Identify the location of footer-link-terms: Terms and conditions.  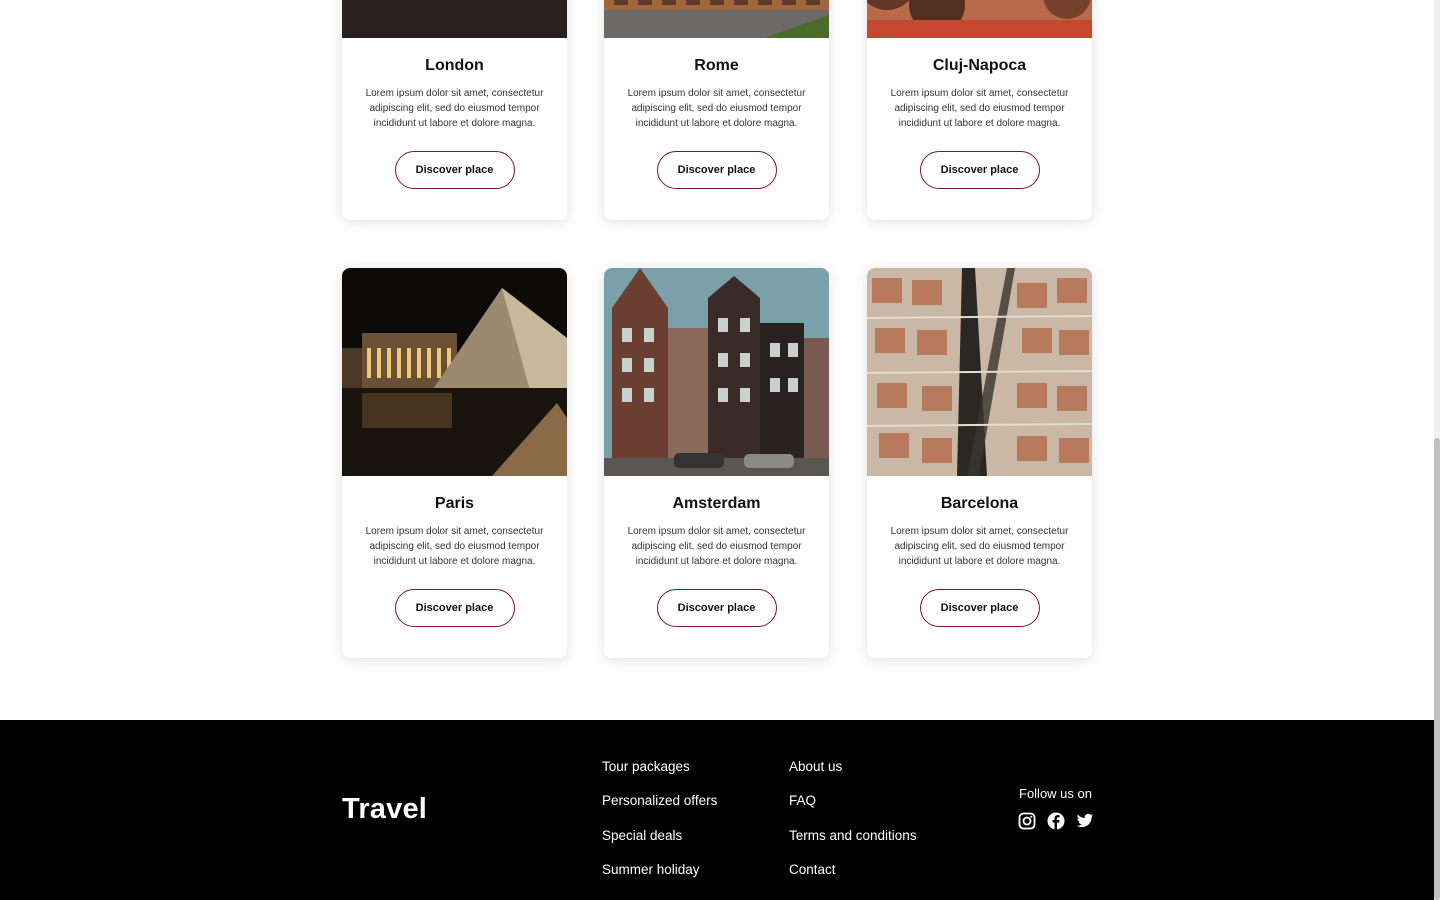
(853, 836).